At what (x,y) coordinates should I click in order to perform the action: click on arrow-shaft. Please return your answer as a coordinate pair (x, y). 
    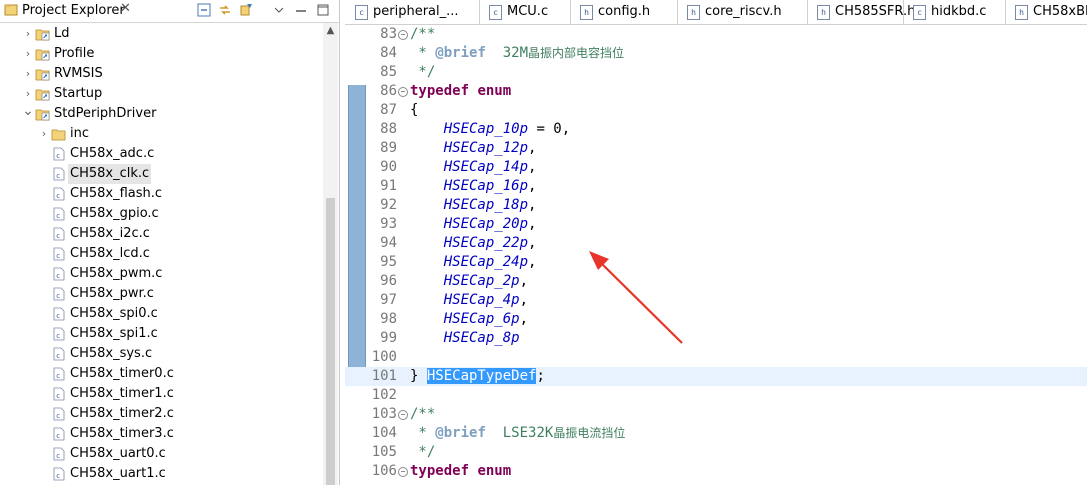
    Looking at the image, I should click on (641, 302).